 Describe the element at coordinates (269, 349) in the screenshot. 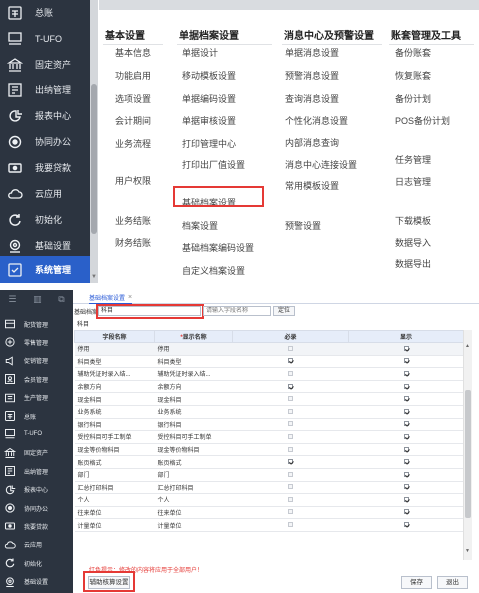

I see `table-row: 停用 停用` at that location.